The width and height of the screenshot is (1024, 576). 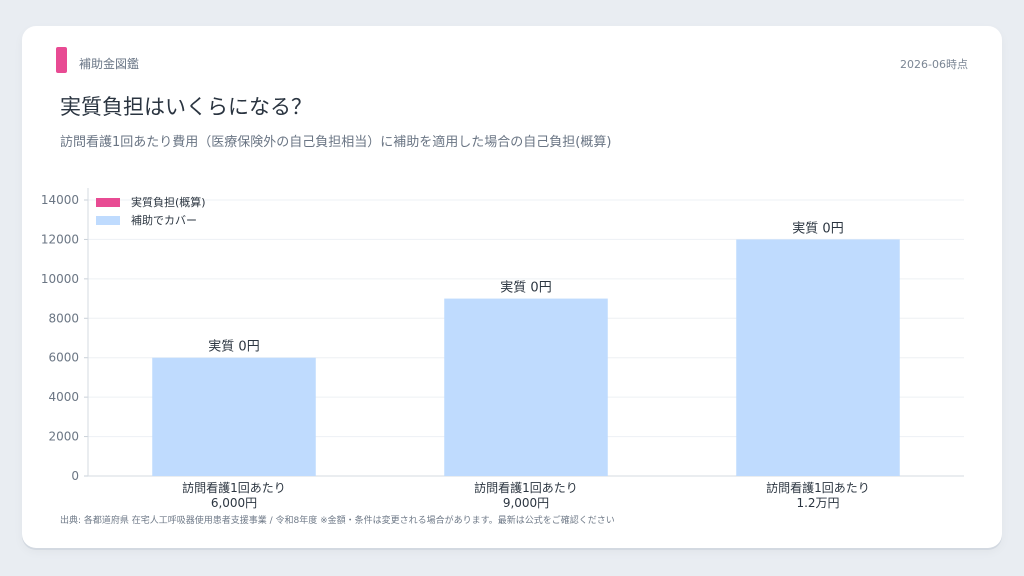 What do you see at coordinates (60, 239) in the screenshot?
I see `y-tick-label: 12000` at bounding box center [60, 239].